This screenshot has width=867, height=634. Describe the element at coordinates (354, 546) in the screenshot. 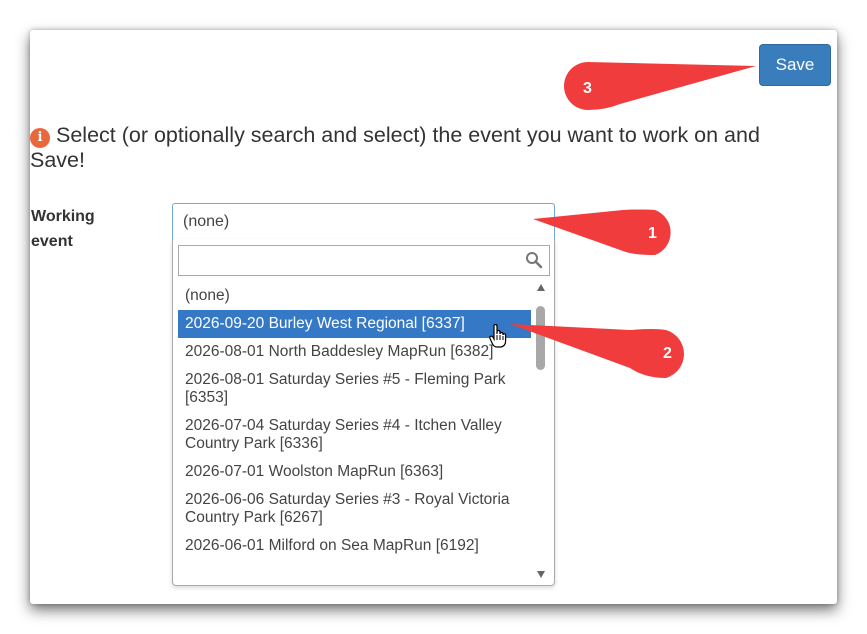

I see `option-milford-on-sea: 2026-06-01 Milford on Sea MapRun [6192]` at that location.